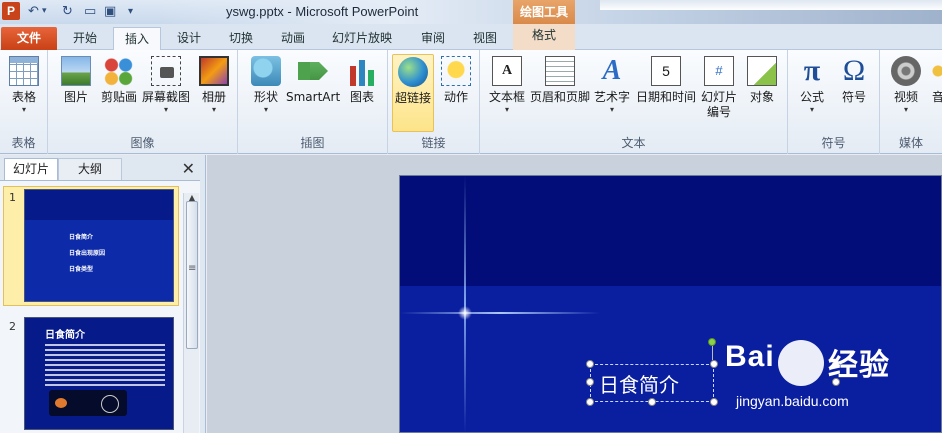 This screenshot has width=942, height=433. I want to click on redo-icon: ↻, so click(67, 11).